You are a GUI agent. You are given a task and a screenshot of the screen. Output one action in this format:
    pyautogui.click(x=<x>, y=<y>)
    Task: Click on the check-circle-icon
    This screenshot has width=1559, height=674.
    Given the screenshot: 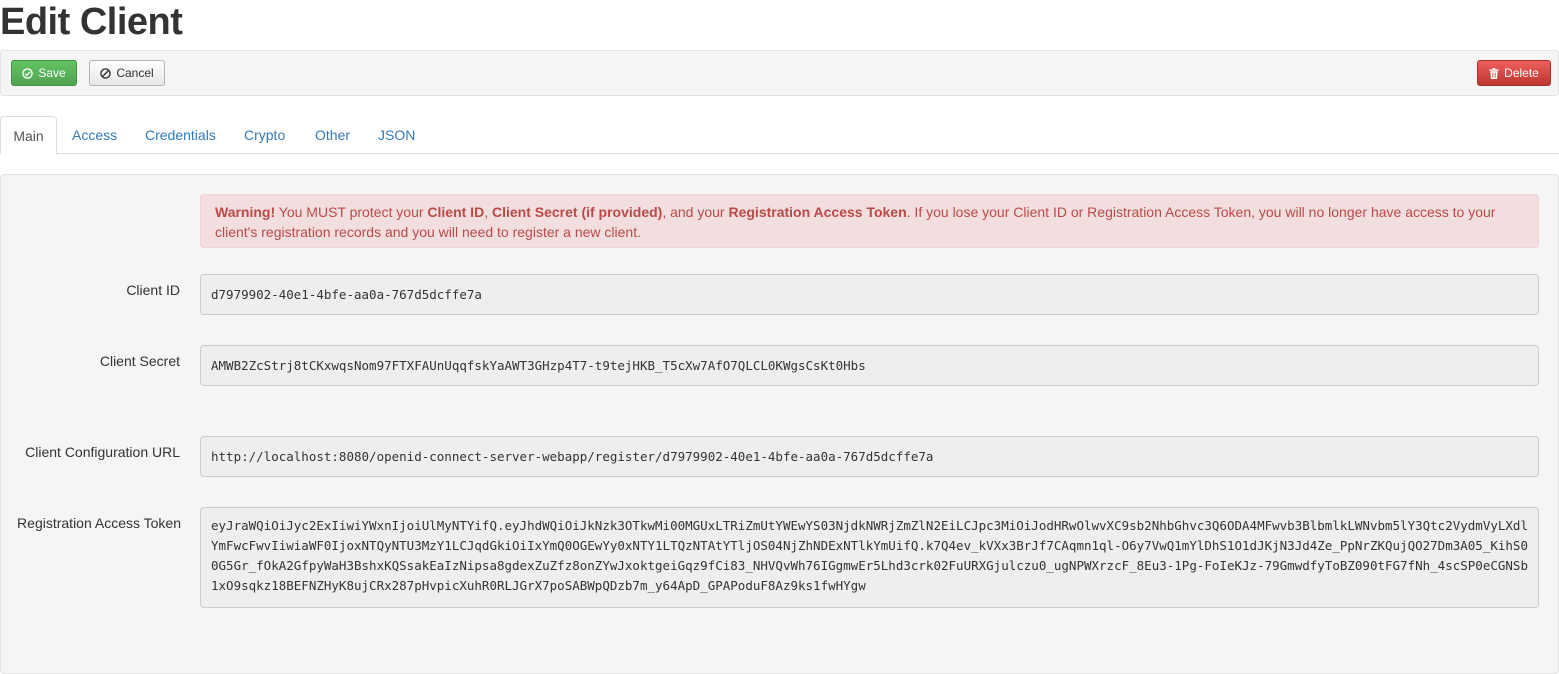 What is the action you would take?
    pyautogui.click(x=28, y=73)
    